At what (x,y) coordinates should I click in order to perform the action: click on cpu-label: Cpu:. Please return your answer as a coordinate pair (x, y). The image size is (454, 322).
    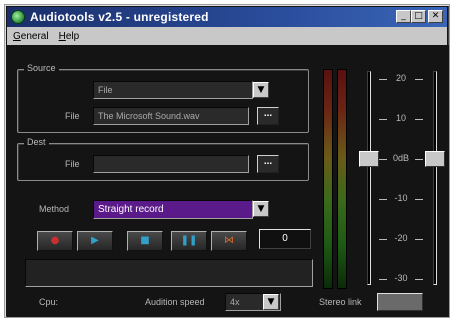
    Looking at the image, I should click on (49, 302).